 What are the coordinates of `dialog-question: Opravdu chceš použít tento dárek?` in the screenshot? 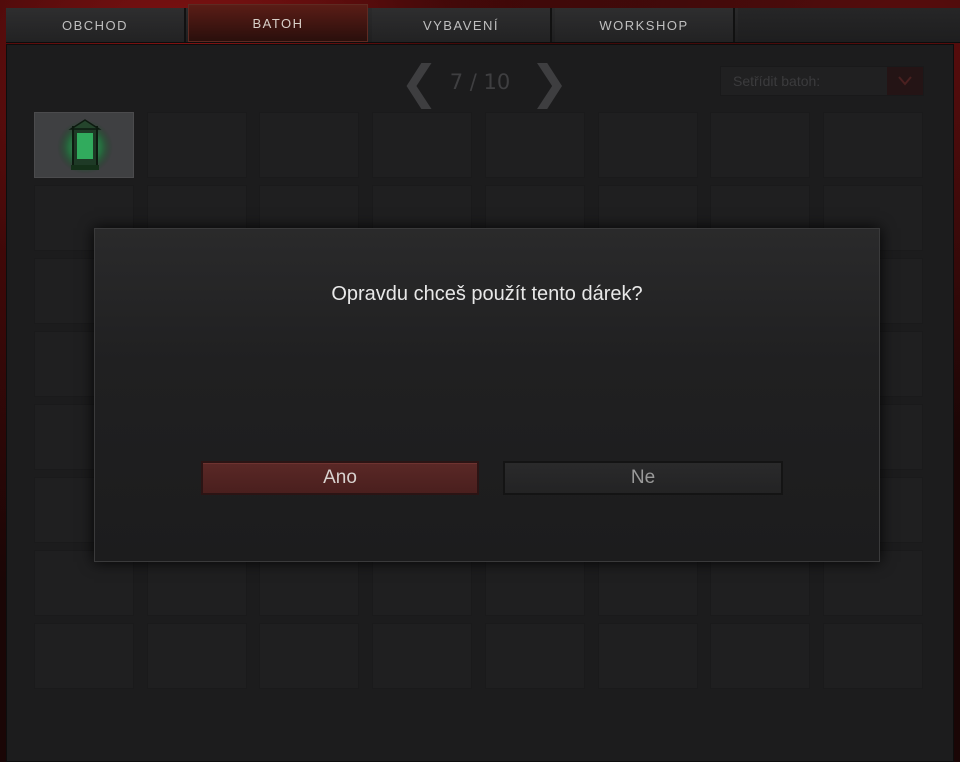 It's located at (487, 294).